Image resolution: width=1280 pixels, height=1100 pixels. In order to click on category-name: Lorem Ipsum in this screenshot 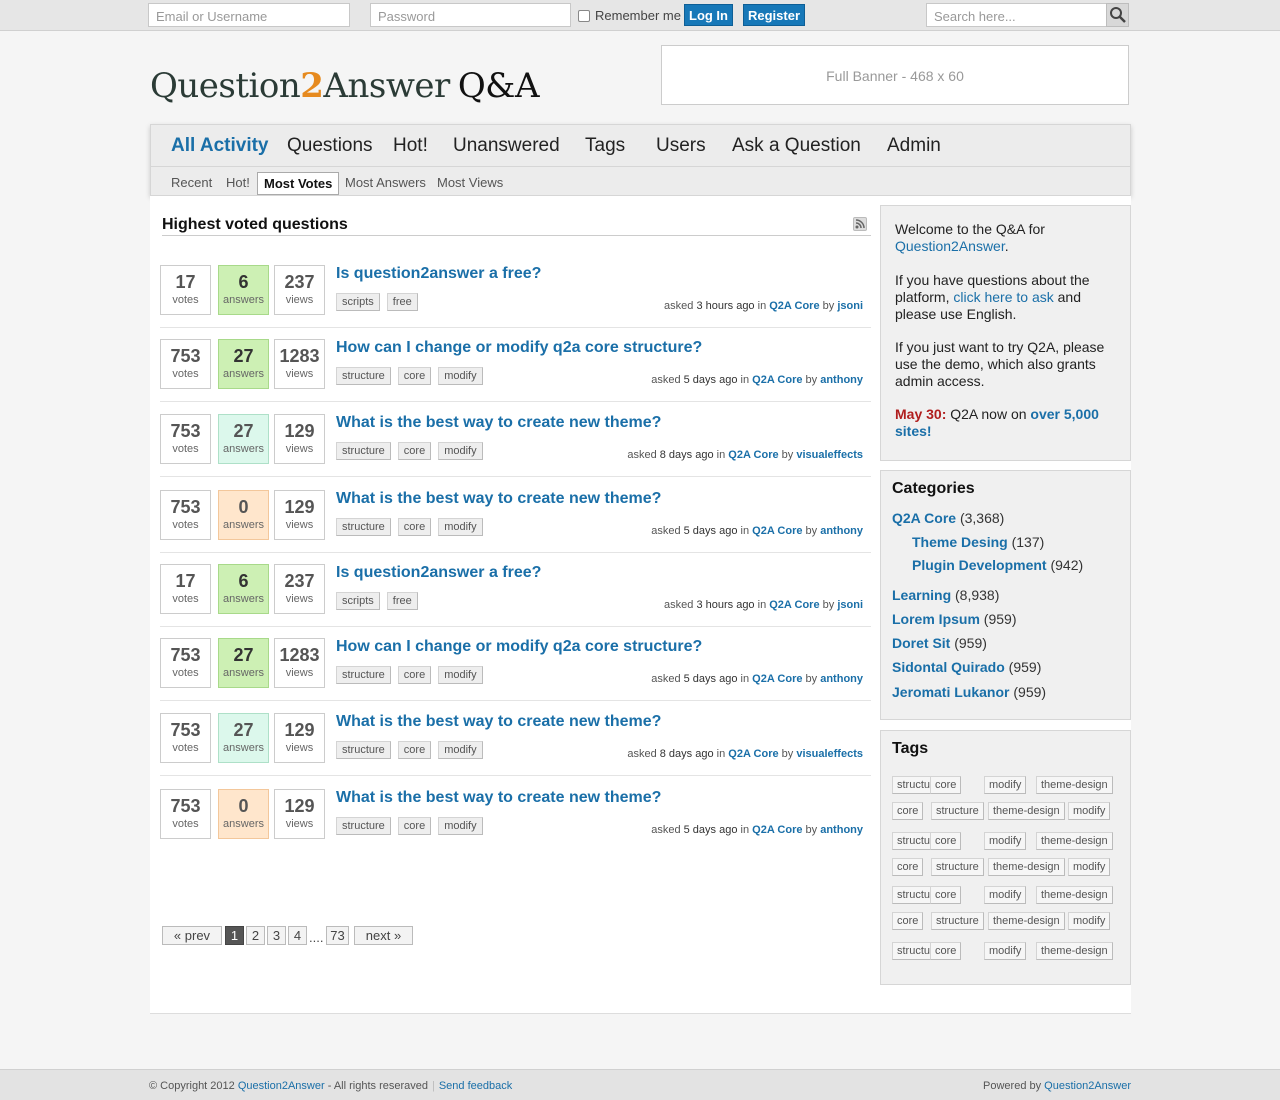, I will do `click(936, 619)`.